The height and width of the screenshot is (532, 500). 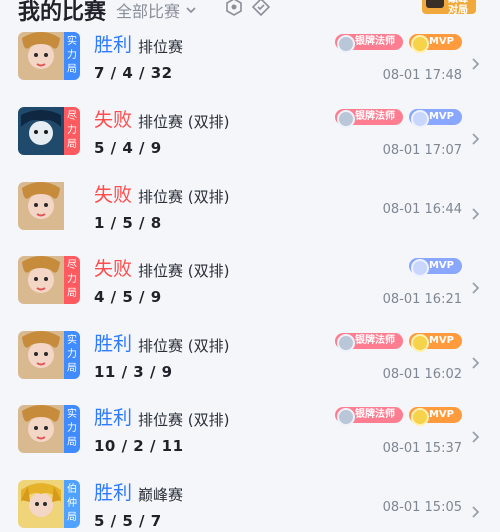 I want to click on kda: 7 / 4 / 32, so click(x=133, y=73).